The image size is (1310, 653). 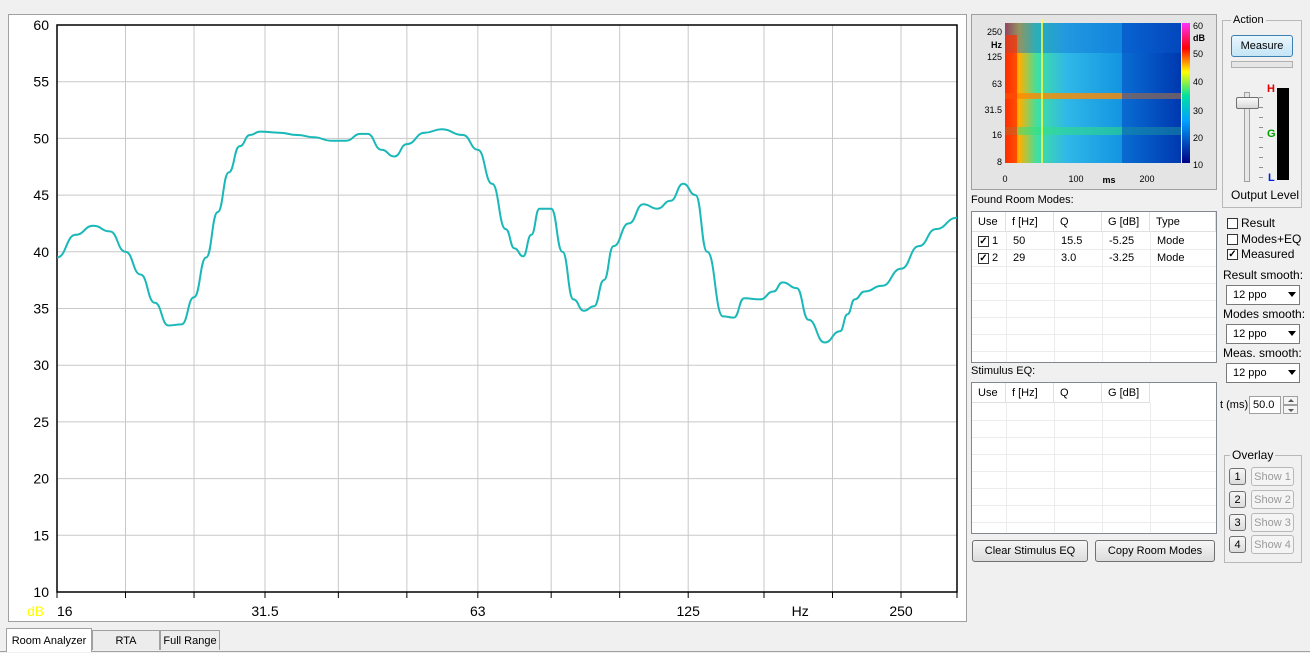 What do you see at coordinates (41, 195) in the screenshot?
I see `y-tick-label: 45` at bounding box center [41, 195].